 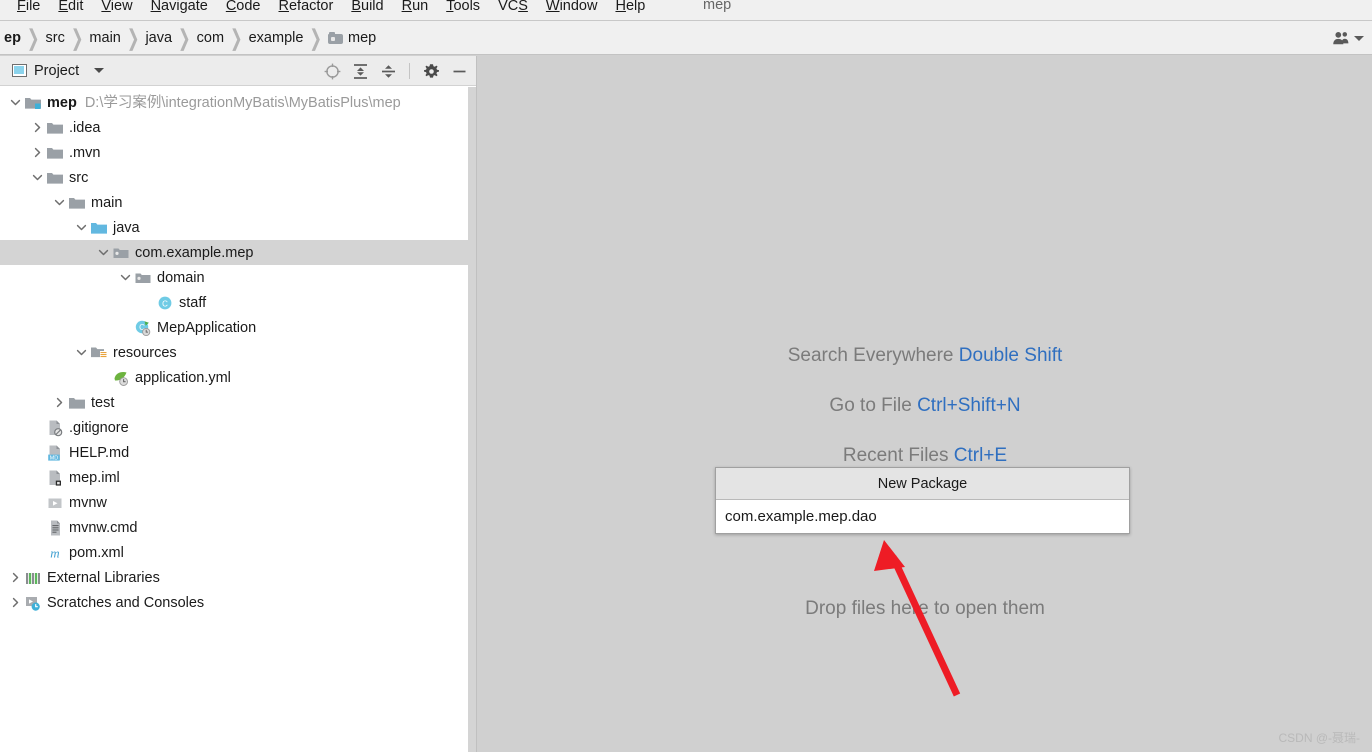 I want to click on tree-node-com.example.mep: com.example.mep, so click(x=238, y=252).